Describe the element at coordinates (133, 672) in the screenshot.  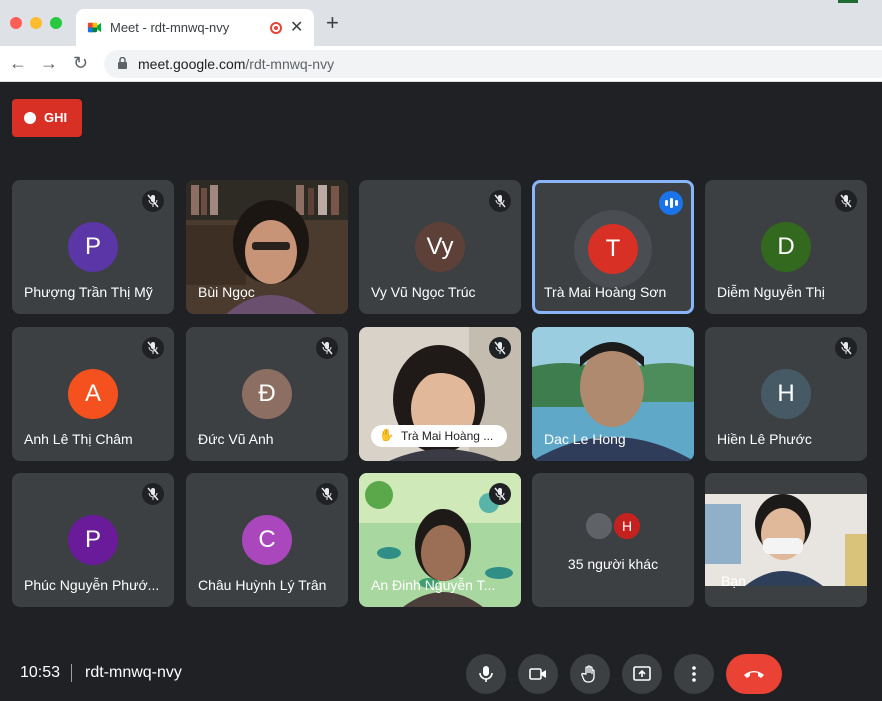
I see `meeting-code: rdt-mnwq-nvy` at that location.